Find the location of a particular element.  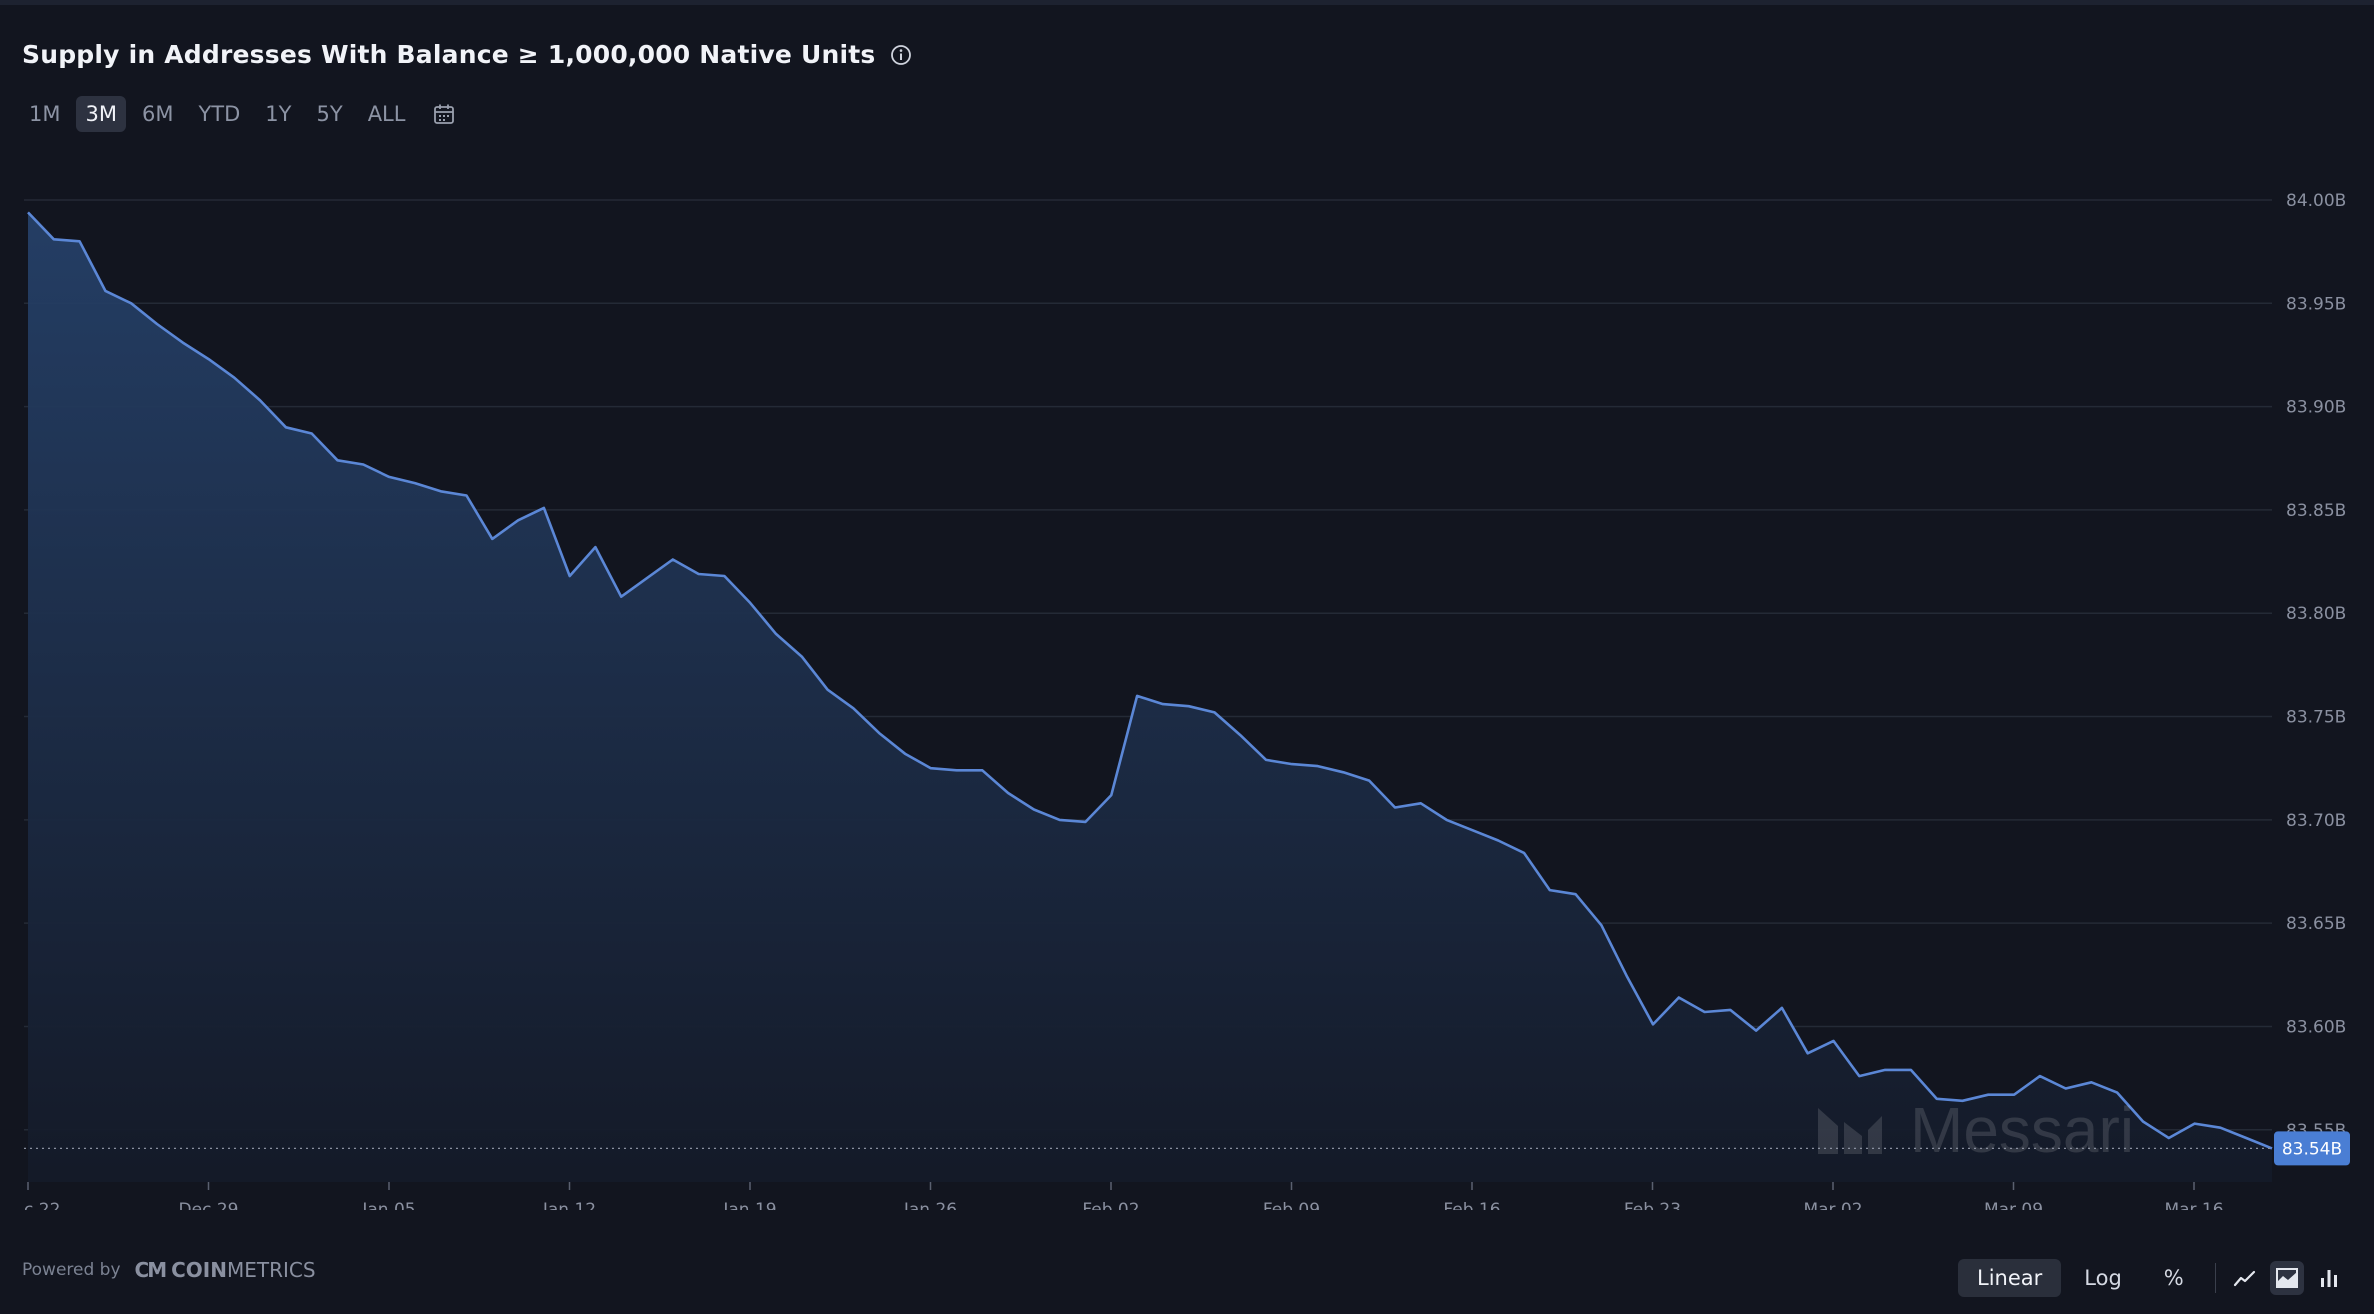

x-tick-label: Dec 29 is located at coordinates (209, 1205).